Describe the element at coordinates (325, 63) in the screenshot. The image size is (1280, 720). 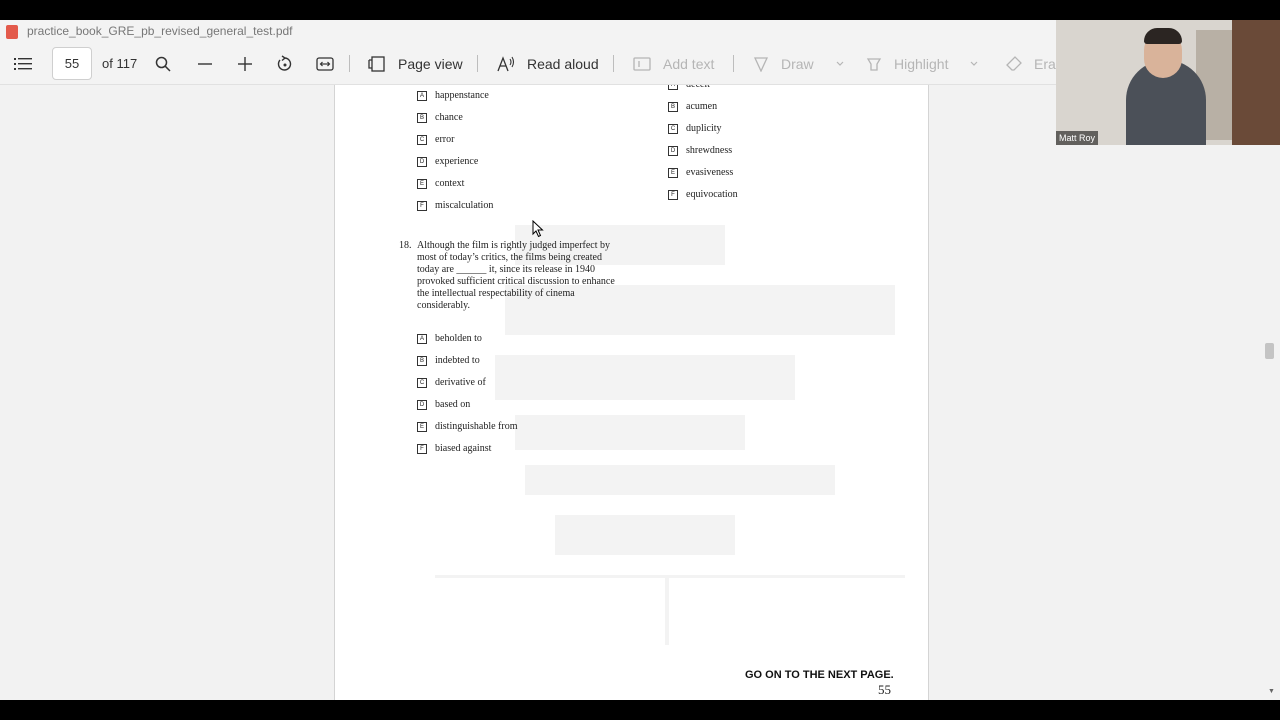
I see `fit-width-icon` at that location.